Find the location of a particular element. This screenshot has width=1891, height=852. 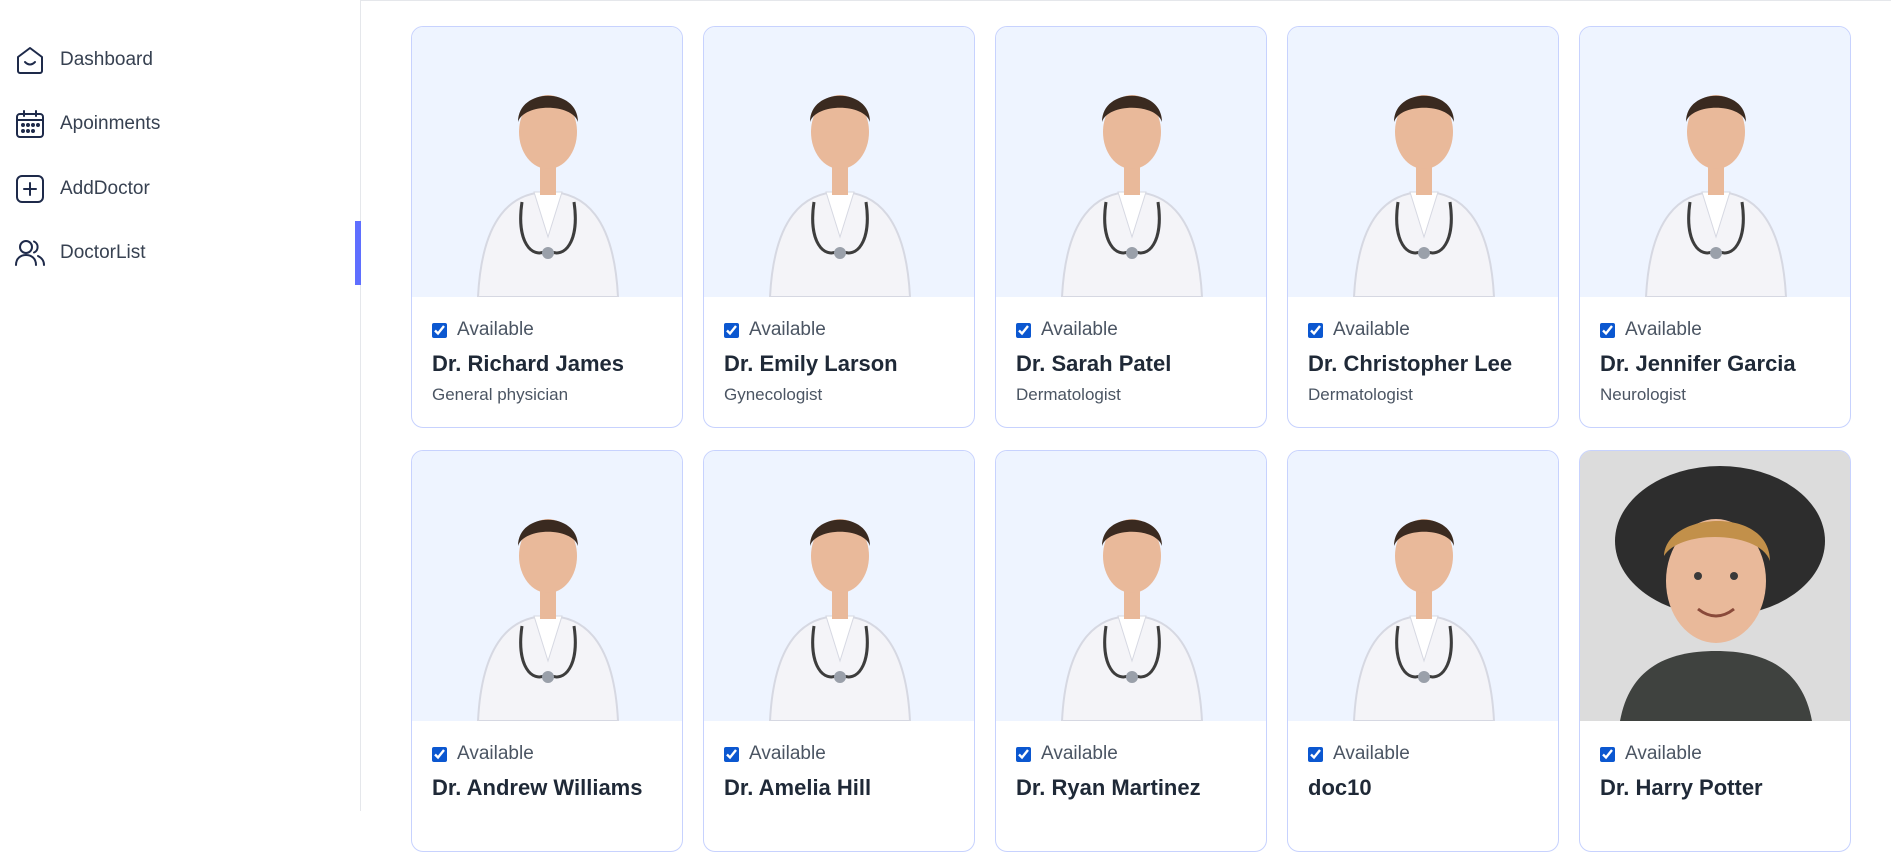

calendar-icon is located at coordinates (30, 124).